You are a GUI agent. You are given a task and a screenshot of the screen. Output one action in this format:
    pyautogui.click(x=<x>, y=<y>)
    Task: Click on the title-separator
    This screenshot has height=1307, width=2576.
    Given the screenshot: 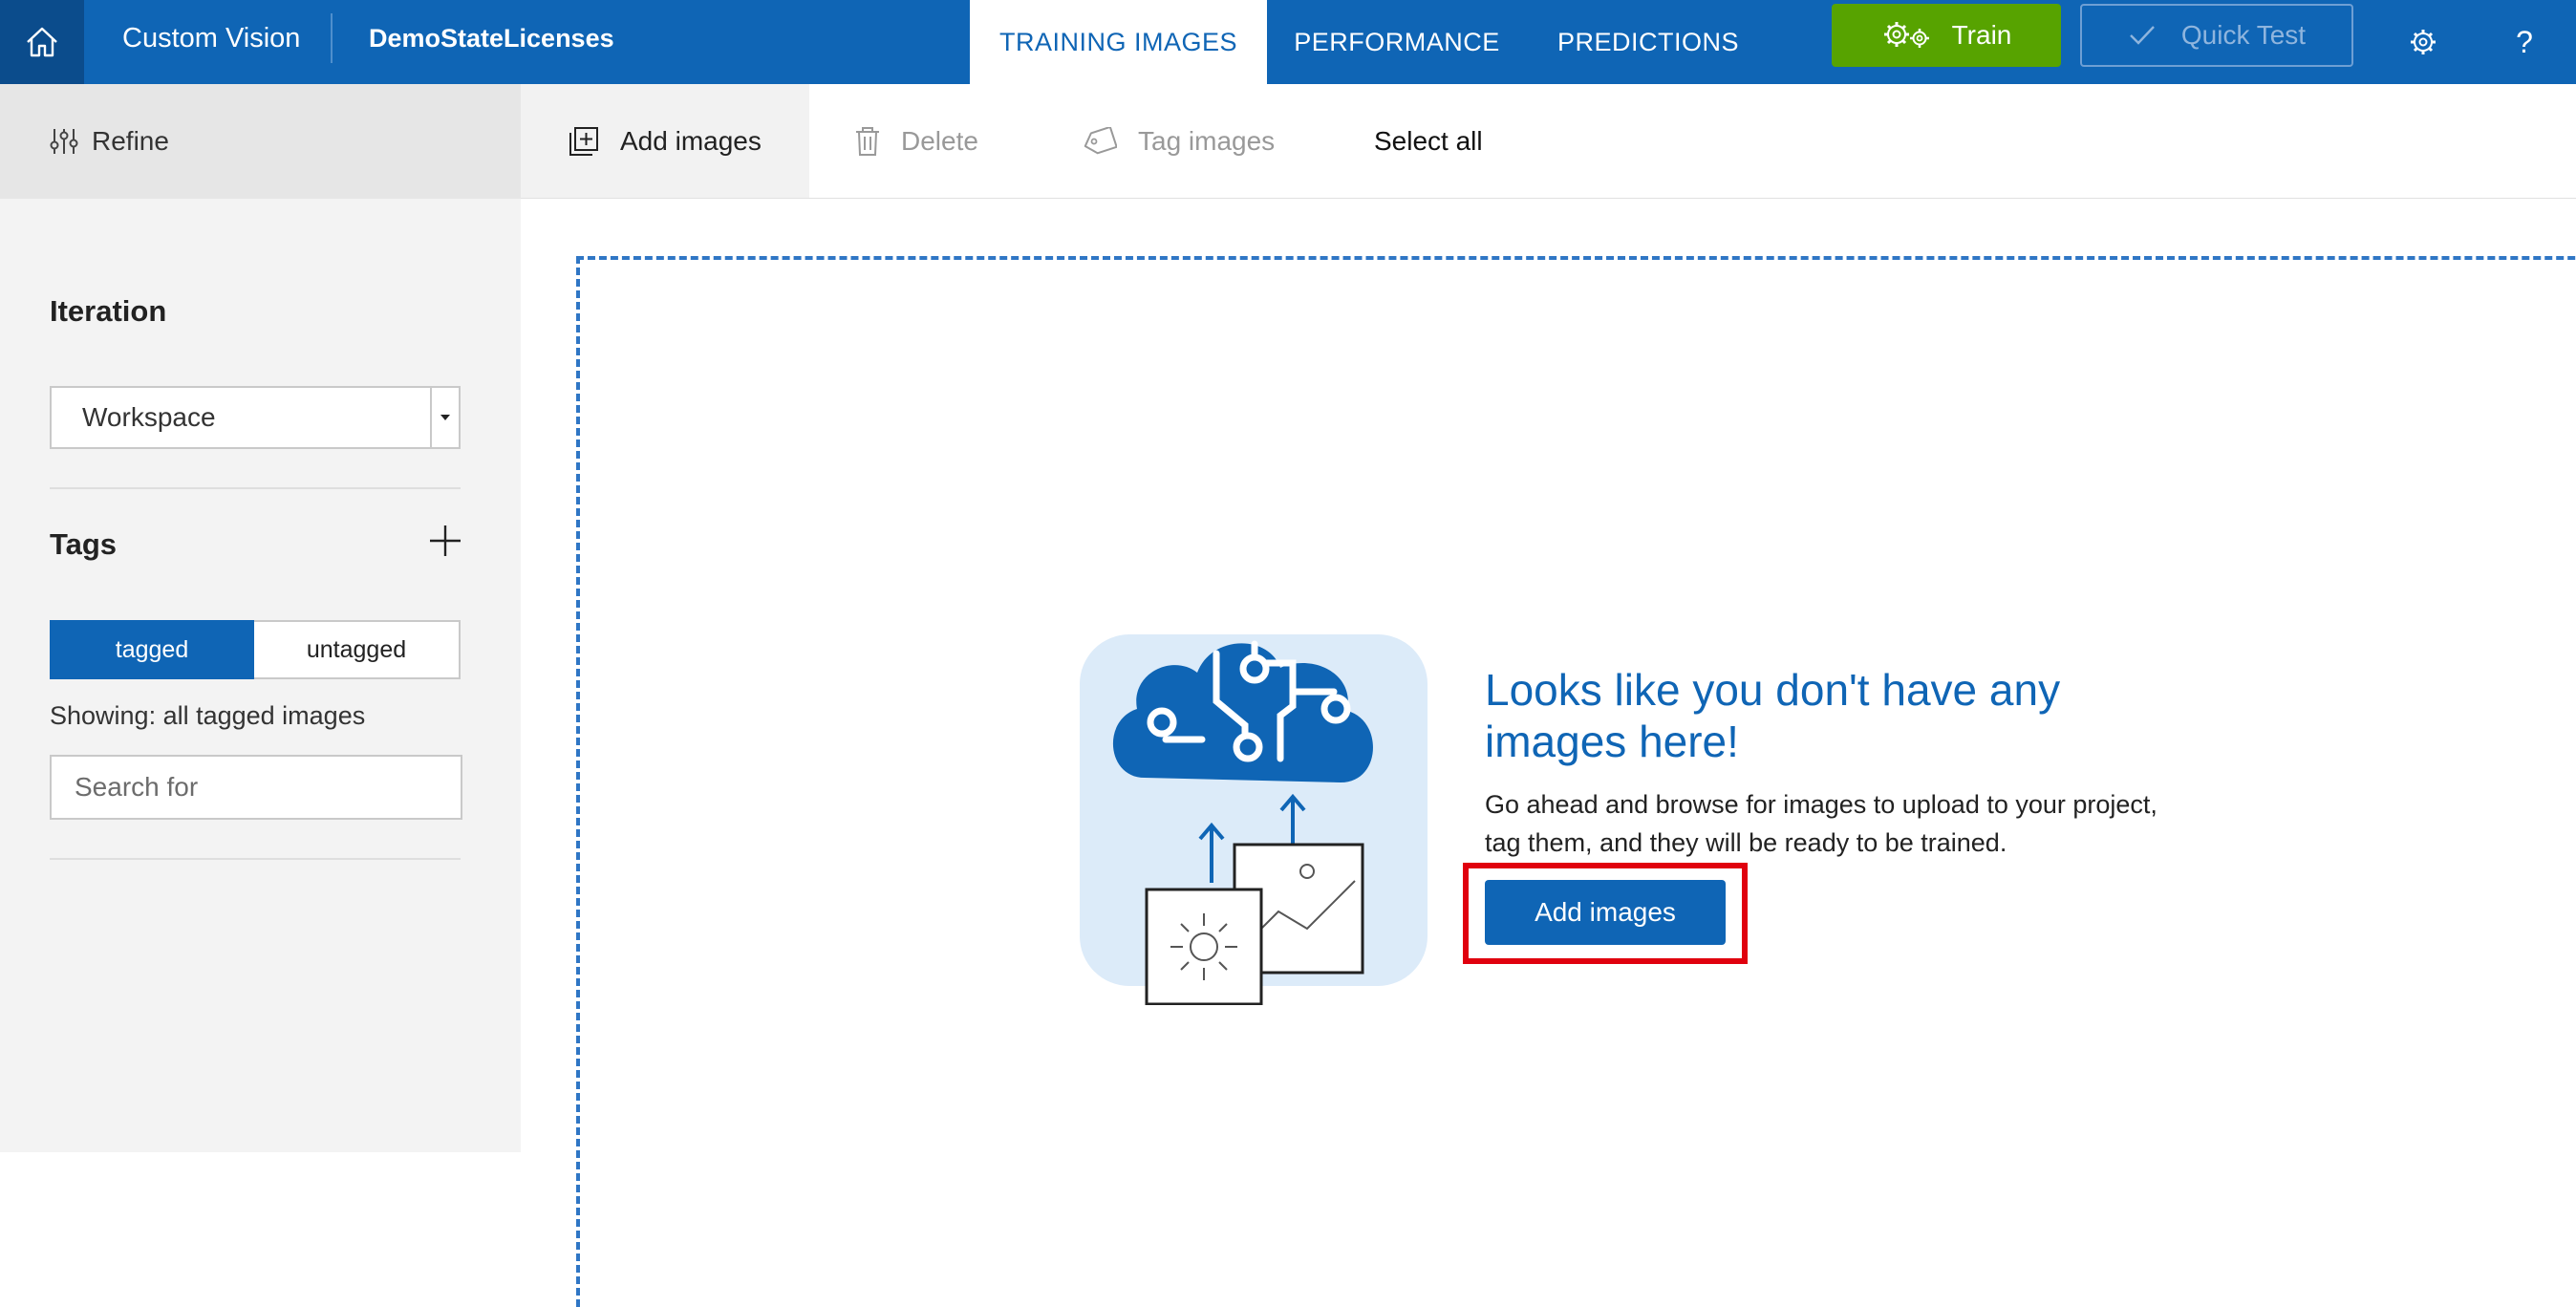 What is the action you would take?
    pyautogui.click(x=332, y=38)
    